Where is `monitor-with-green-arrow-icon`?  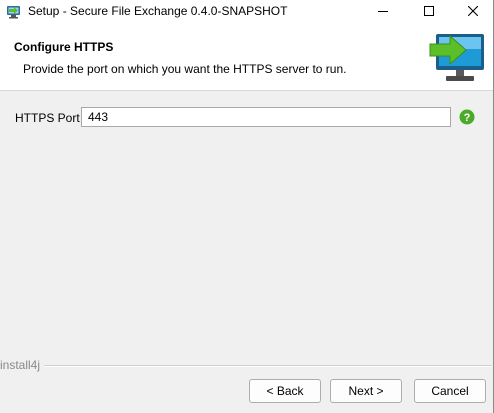 monitor-with-green-arrow-icon is located at coordinates (458, 58).